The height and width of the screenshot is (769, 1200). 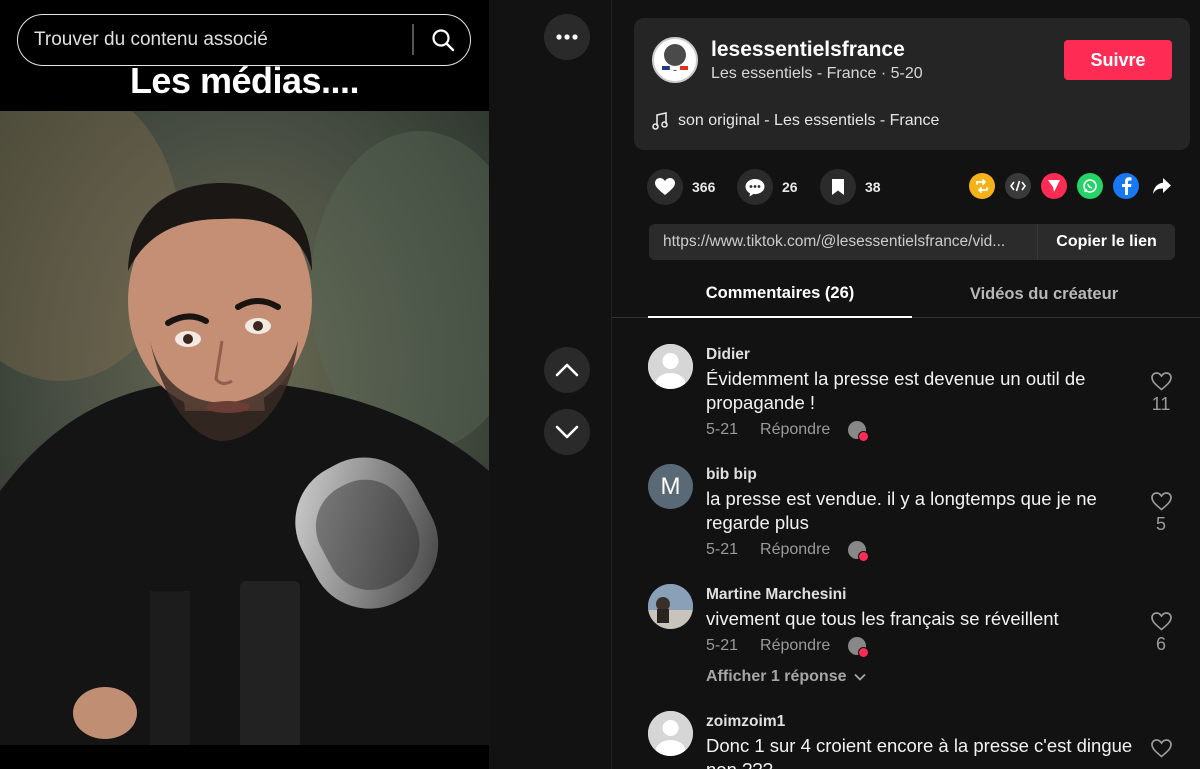 What do you see at coordinates (1118, 60) in the screenshot?
I see `follow-button: Suivre` at bounding box center [1118, 60].